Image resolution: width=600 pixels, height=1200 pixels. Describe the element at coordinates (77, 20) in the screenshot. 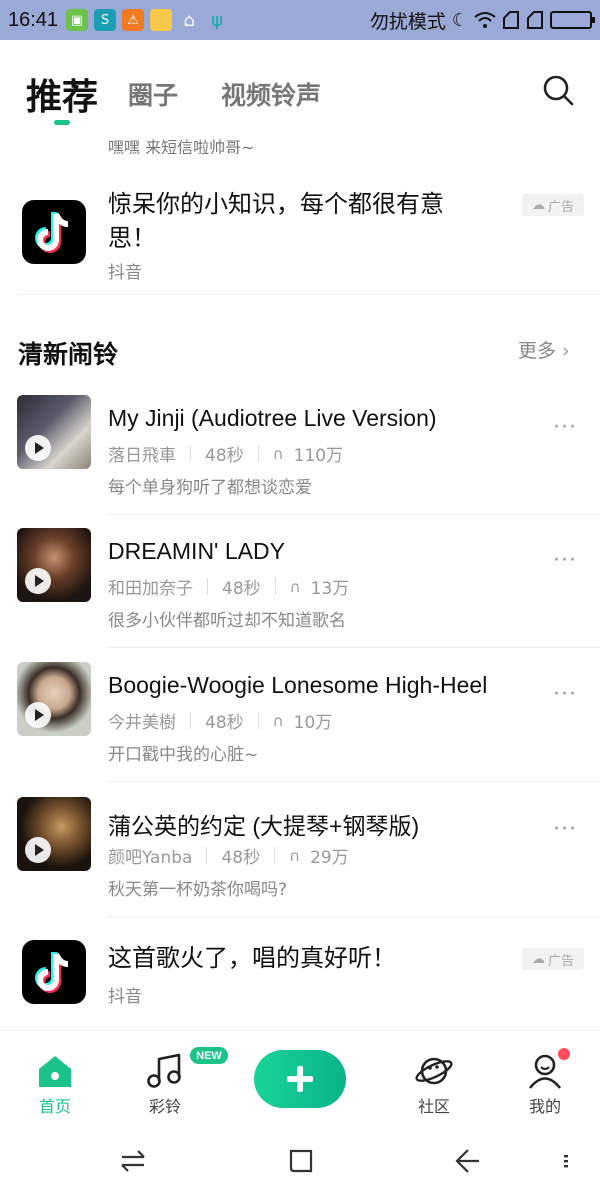

I see `android-app-icon: ▣` at that location.